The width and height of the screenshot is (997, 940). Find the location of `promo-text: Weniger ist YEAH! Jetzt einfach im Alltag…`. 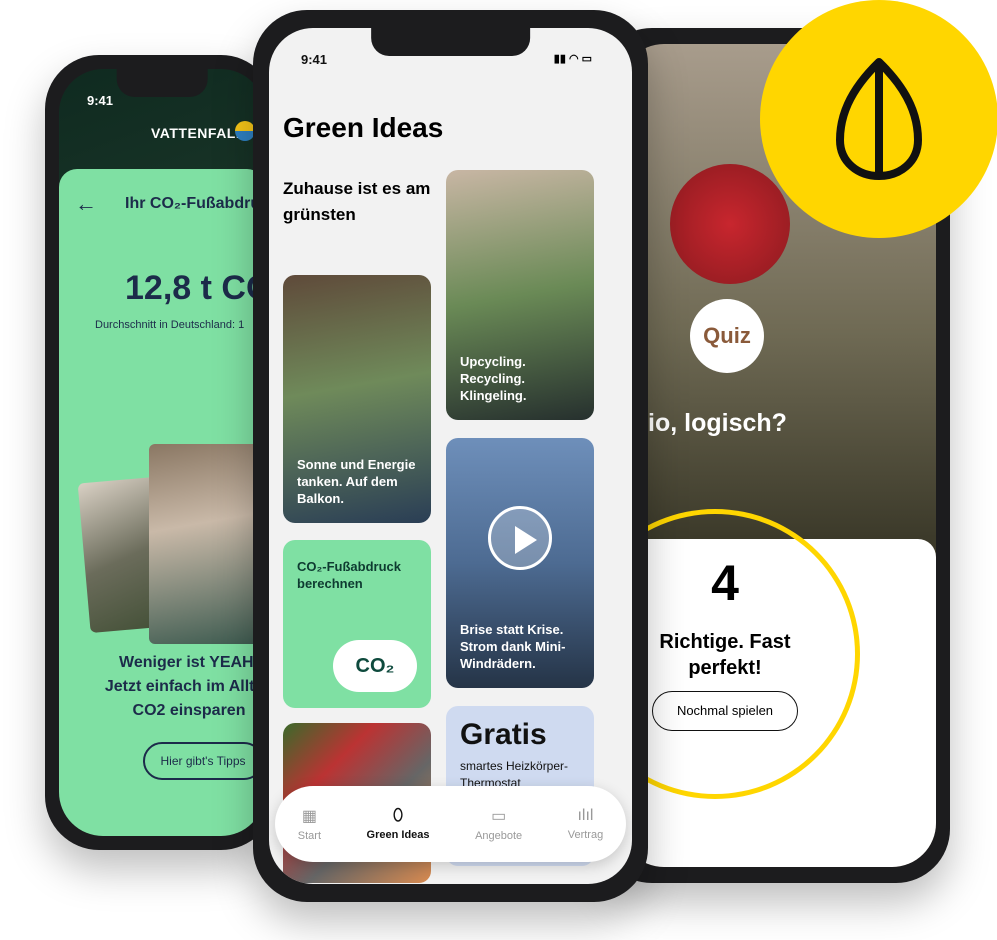

promo-text: Weniger ist YEAH! Jetzt einfach im Alltag… is located at coordinates (184, 686).